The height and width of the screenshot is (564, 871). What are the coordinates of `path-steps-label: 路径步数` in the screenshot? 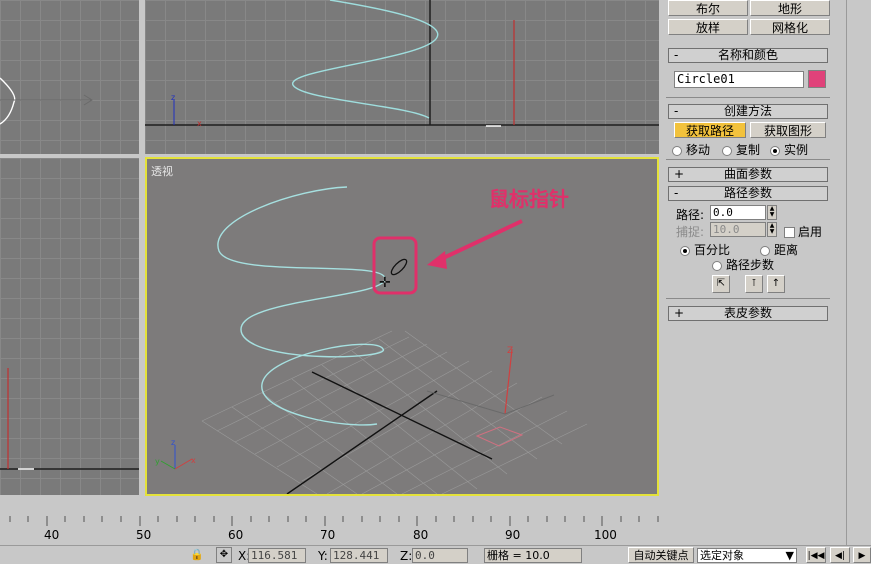 It's located at (750, 265).